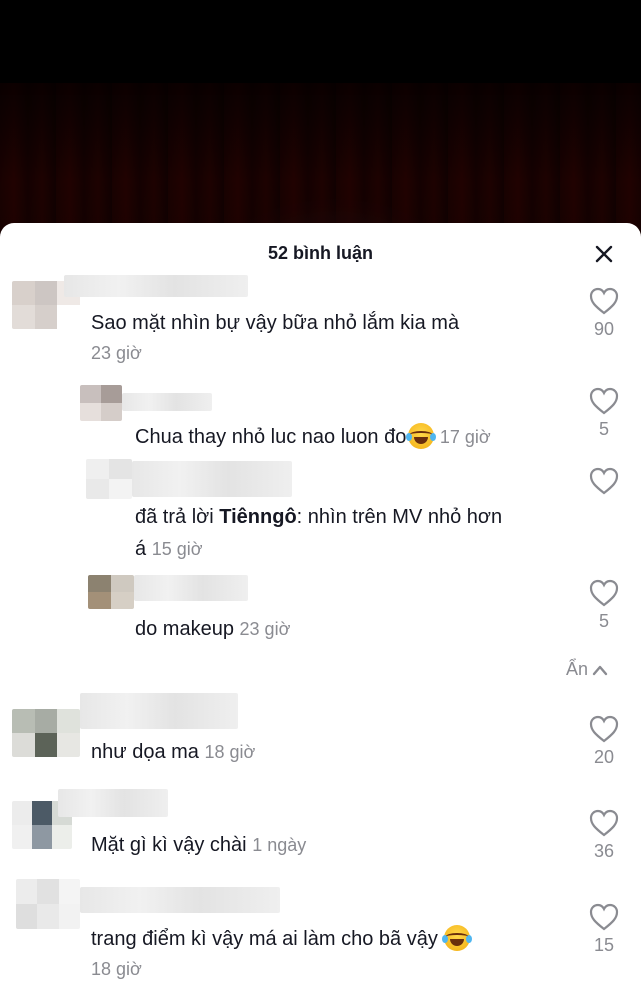 The height and width of the screenshot is (1000, 641). I want to click on comment-time: 23 giờ, so click(116, 353).